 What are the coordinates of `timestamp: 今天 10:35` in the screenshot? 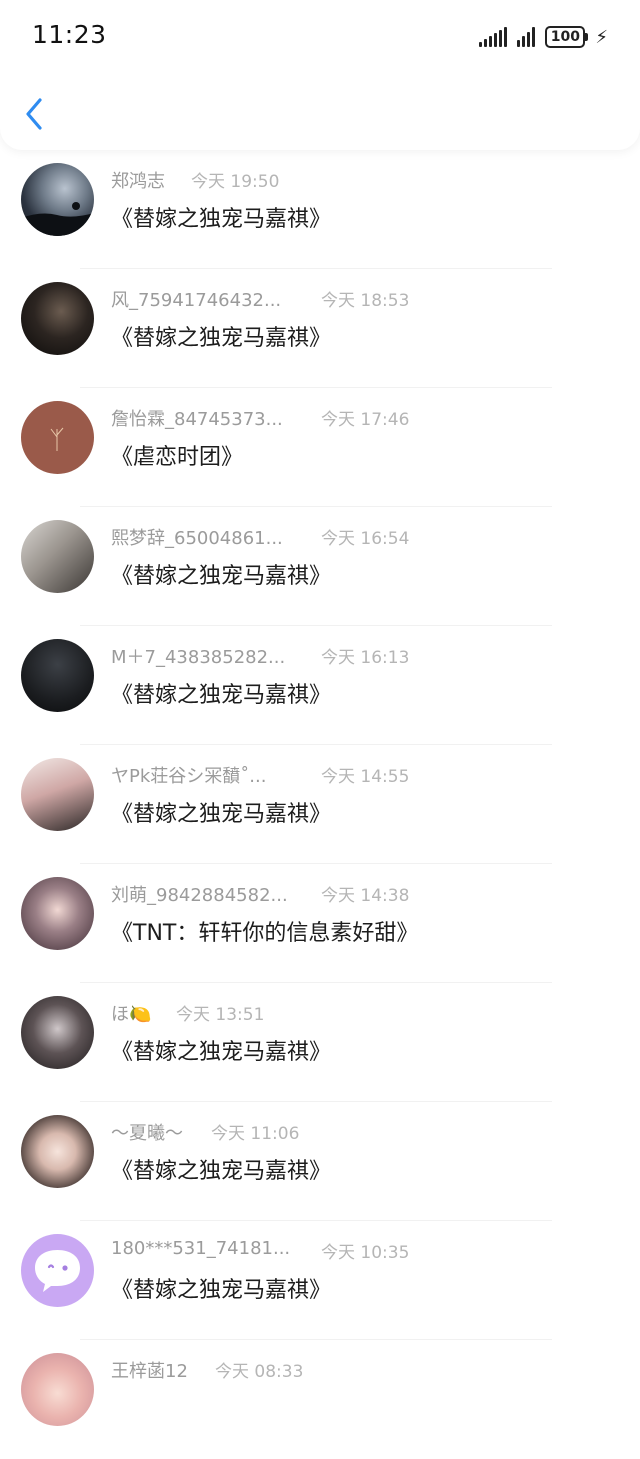 It's located at (365, 1253).